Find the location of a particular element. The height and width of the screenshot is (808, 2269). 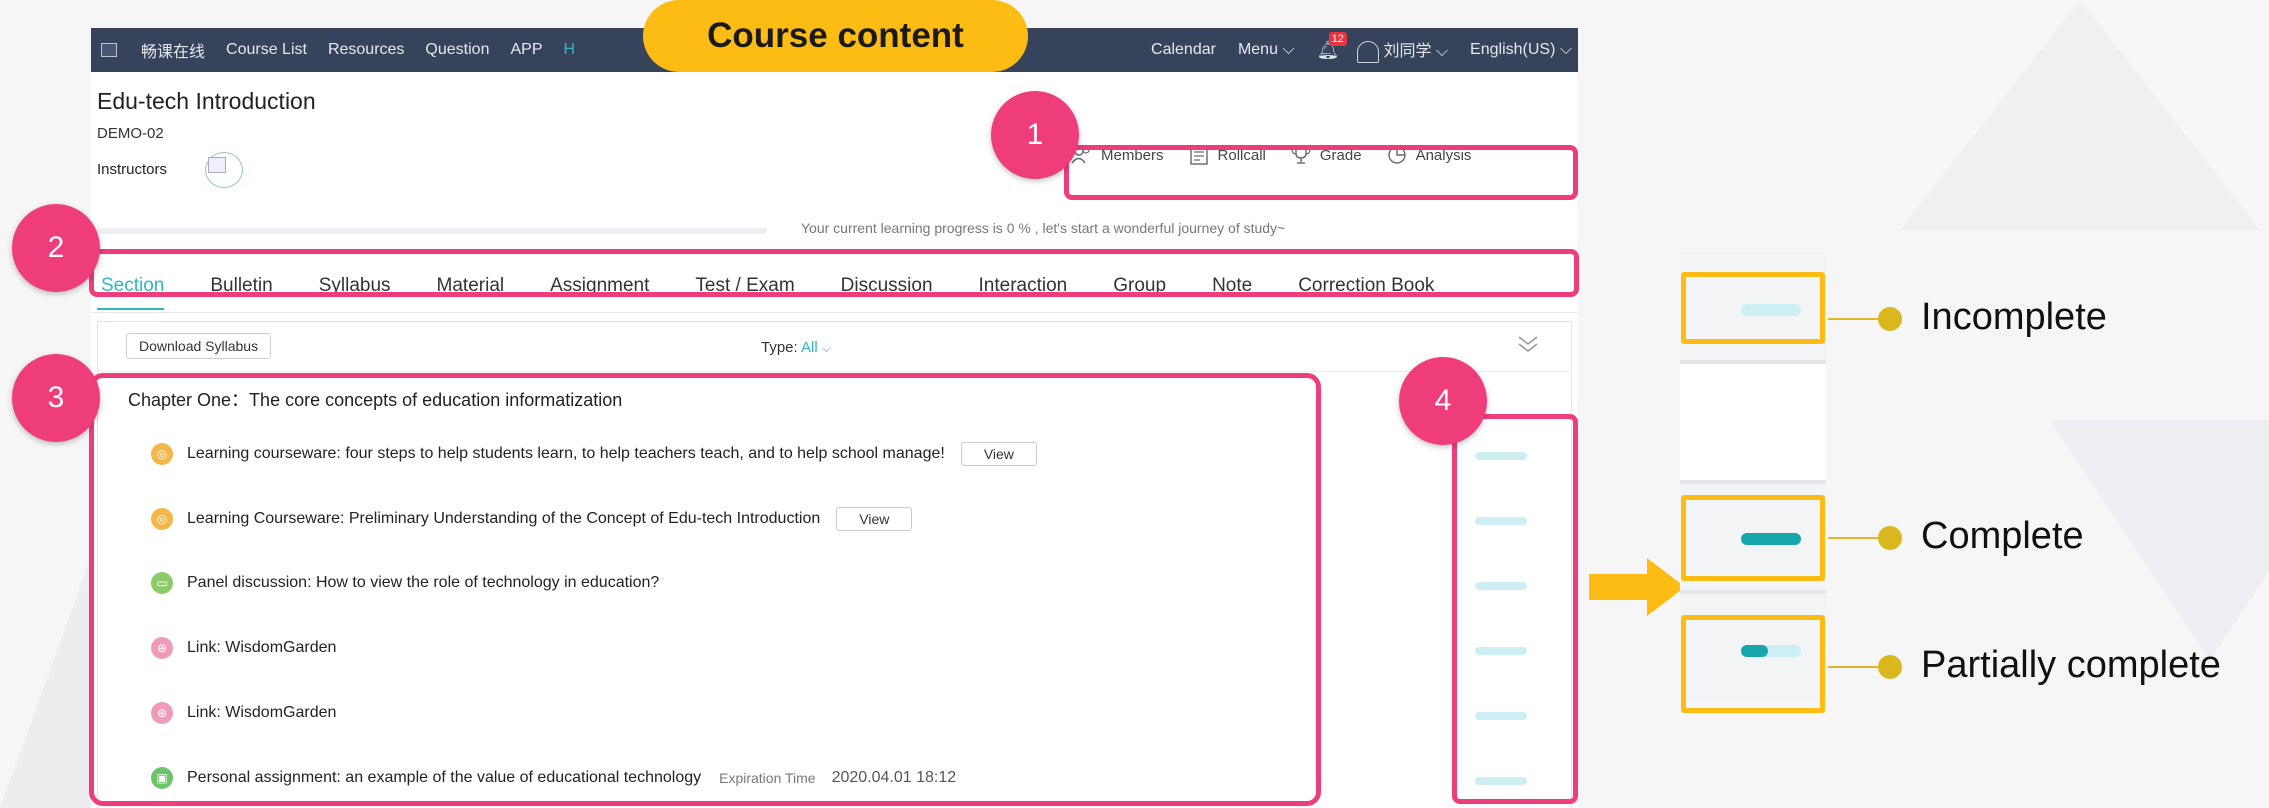

nav-item-question: Question is located at coordinates (457, 50).